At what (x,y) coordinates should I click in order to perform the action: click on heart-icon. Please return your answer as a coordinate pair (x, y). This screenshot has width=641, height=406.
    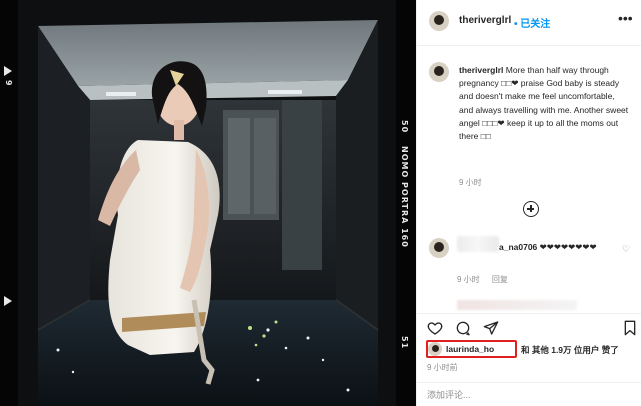
    Looking at the image, I should click on (435, 328).